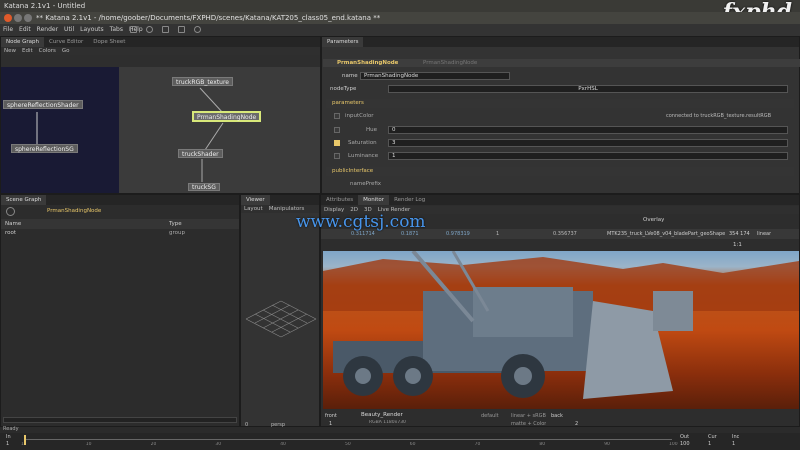 This screenshot has height=450, width=800. What do you see at coordinates (218, 444) in the screenshot?
I see `timeline-tick: 30` at bounding box center [218, 444].